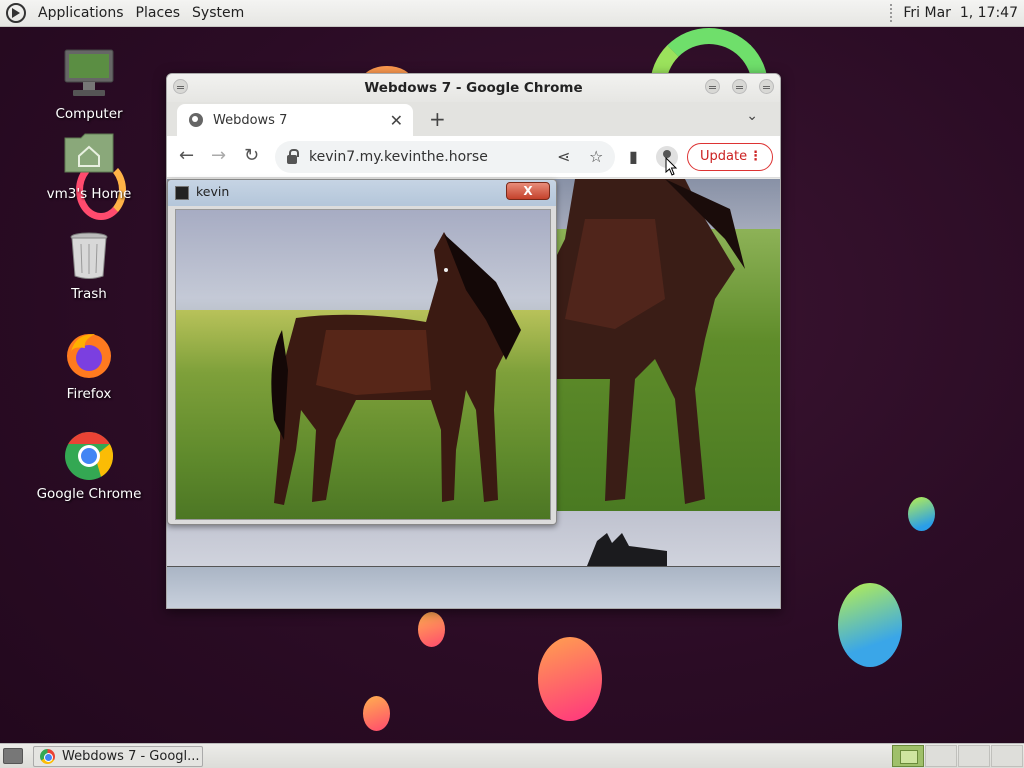  I want to click on close-button, so click(766, 86).